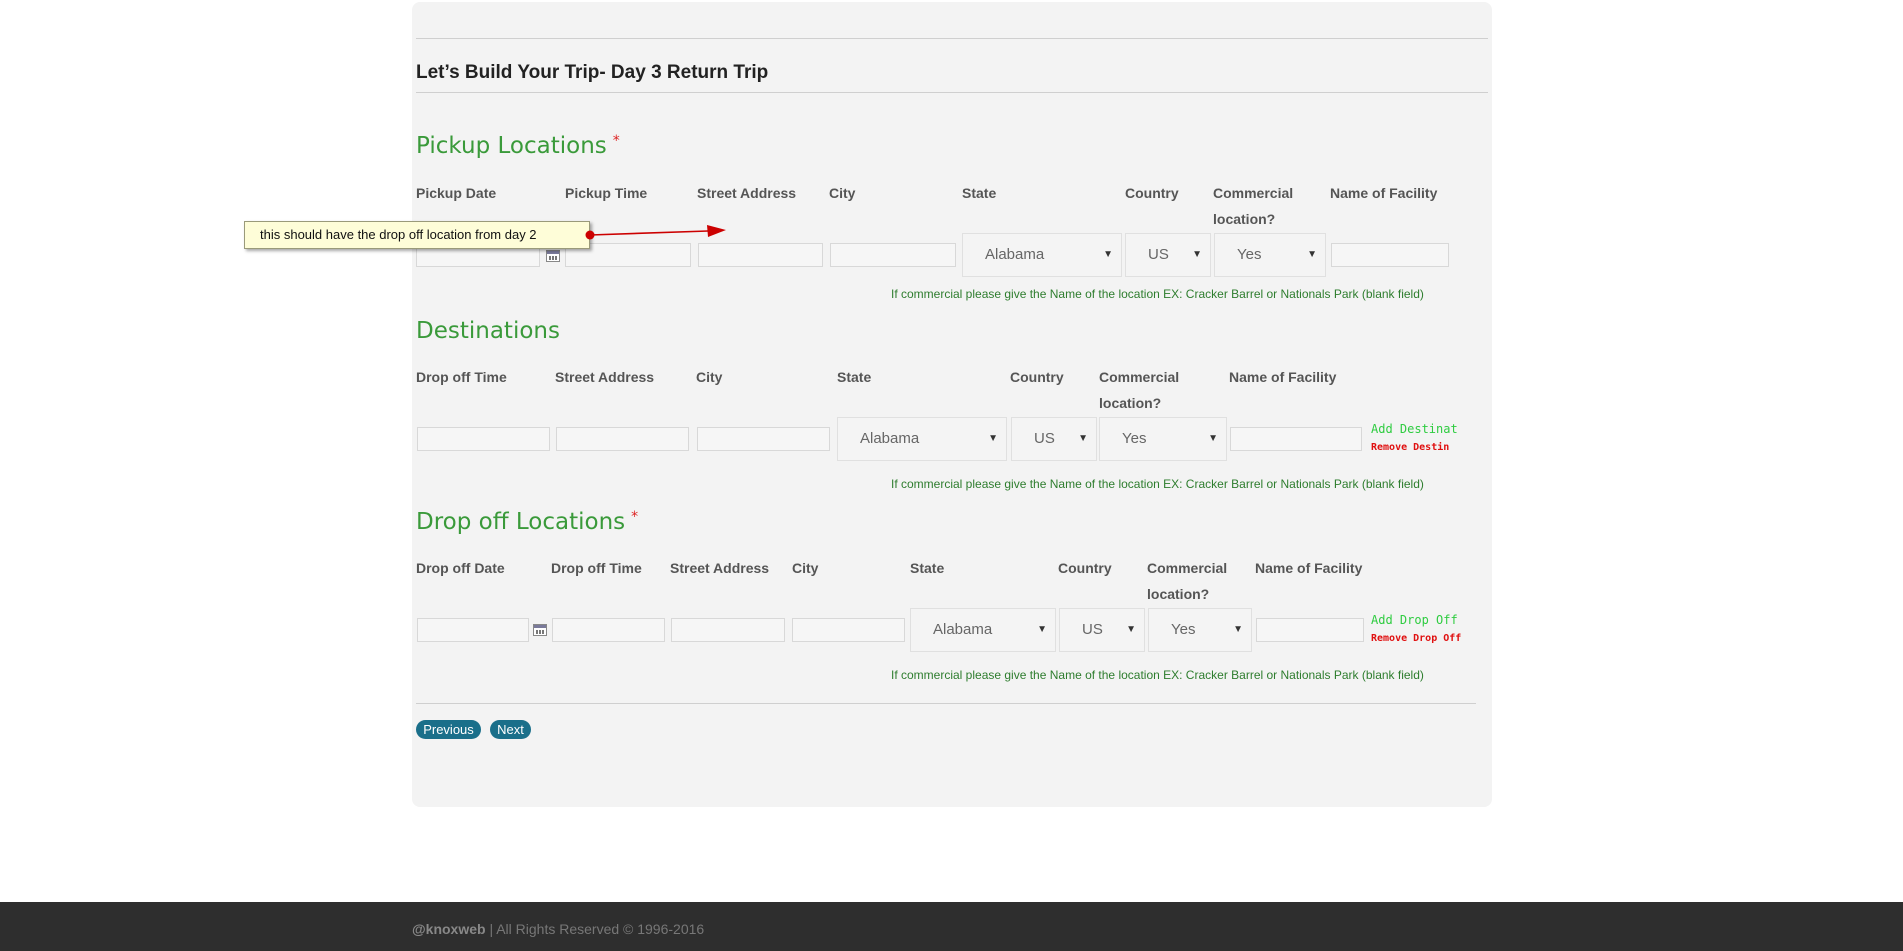 The width and height of the screenshot is (1903, 951). I want to click on previous-button: Previous, so click(448, 729).